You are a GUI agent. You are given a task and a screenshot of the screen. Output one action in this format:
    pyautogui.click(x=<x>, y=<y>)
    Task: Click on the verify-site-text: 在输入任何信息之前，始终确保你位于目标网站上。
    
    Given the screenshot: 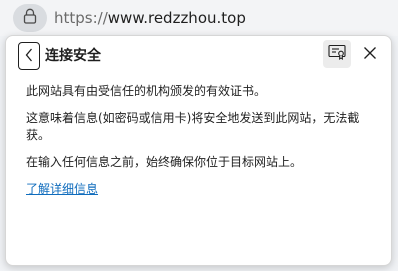 What is the action you would take?
    pyautogui.click(x=164, y=162)
    